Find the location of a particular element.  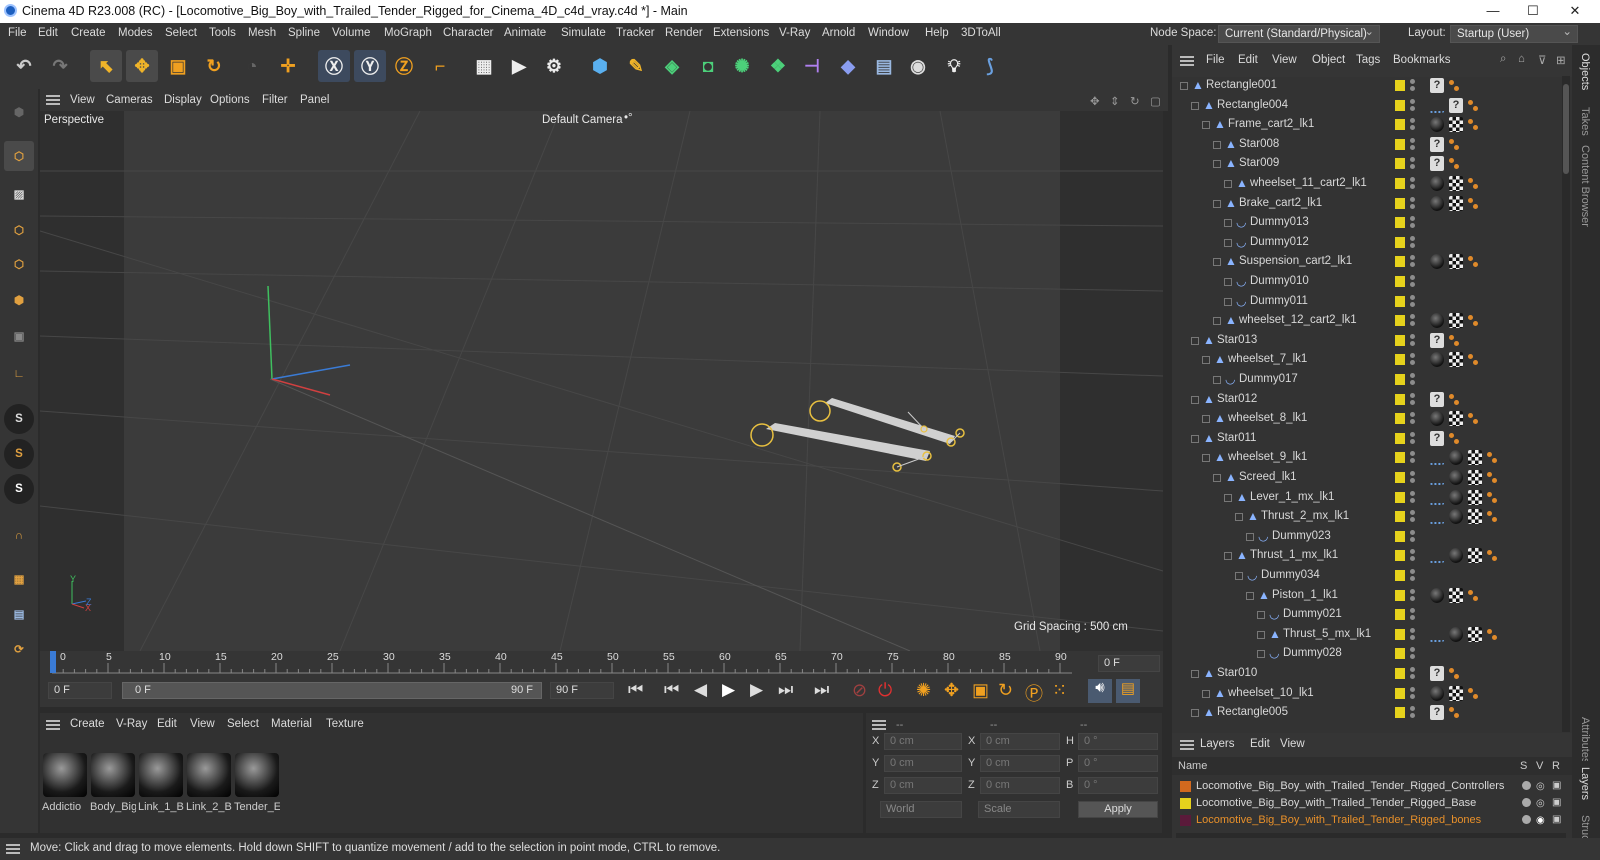

mat-menu-view: View is located at coordinates (202, 724).